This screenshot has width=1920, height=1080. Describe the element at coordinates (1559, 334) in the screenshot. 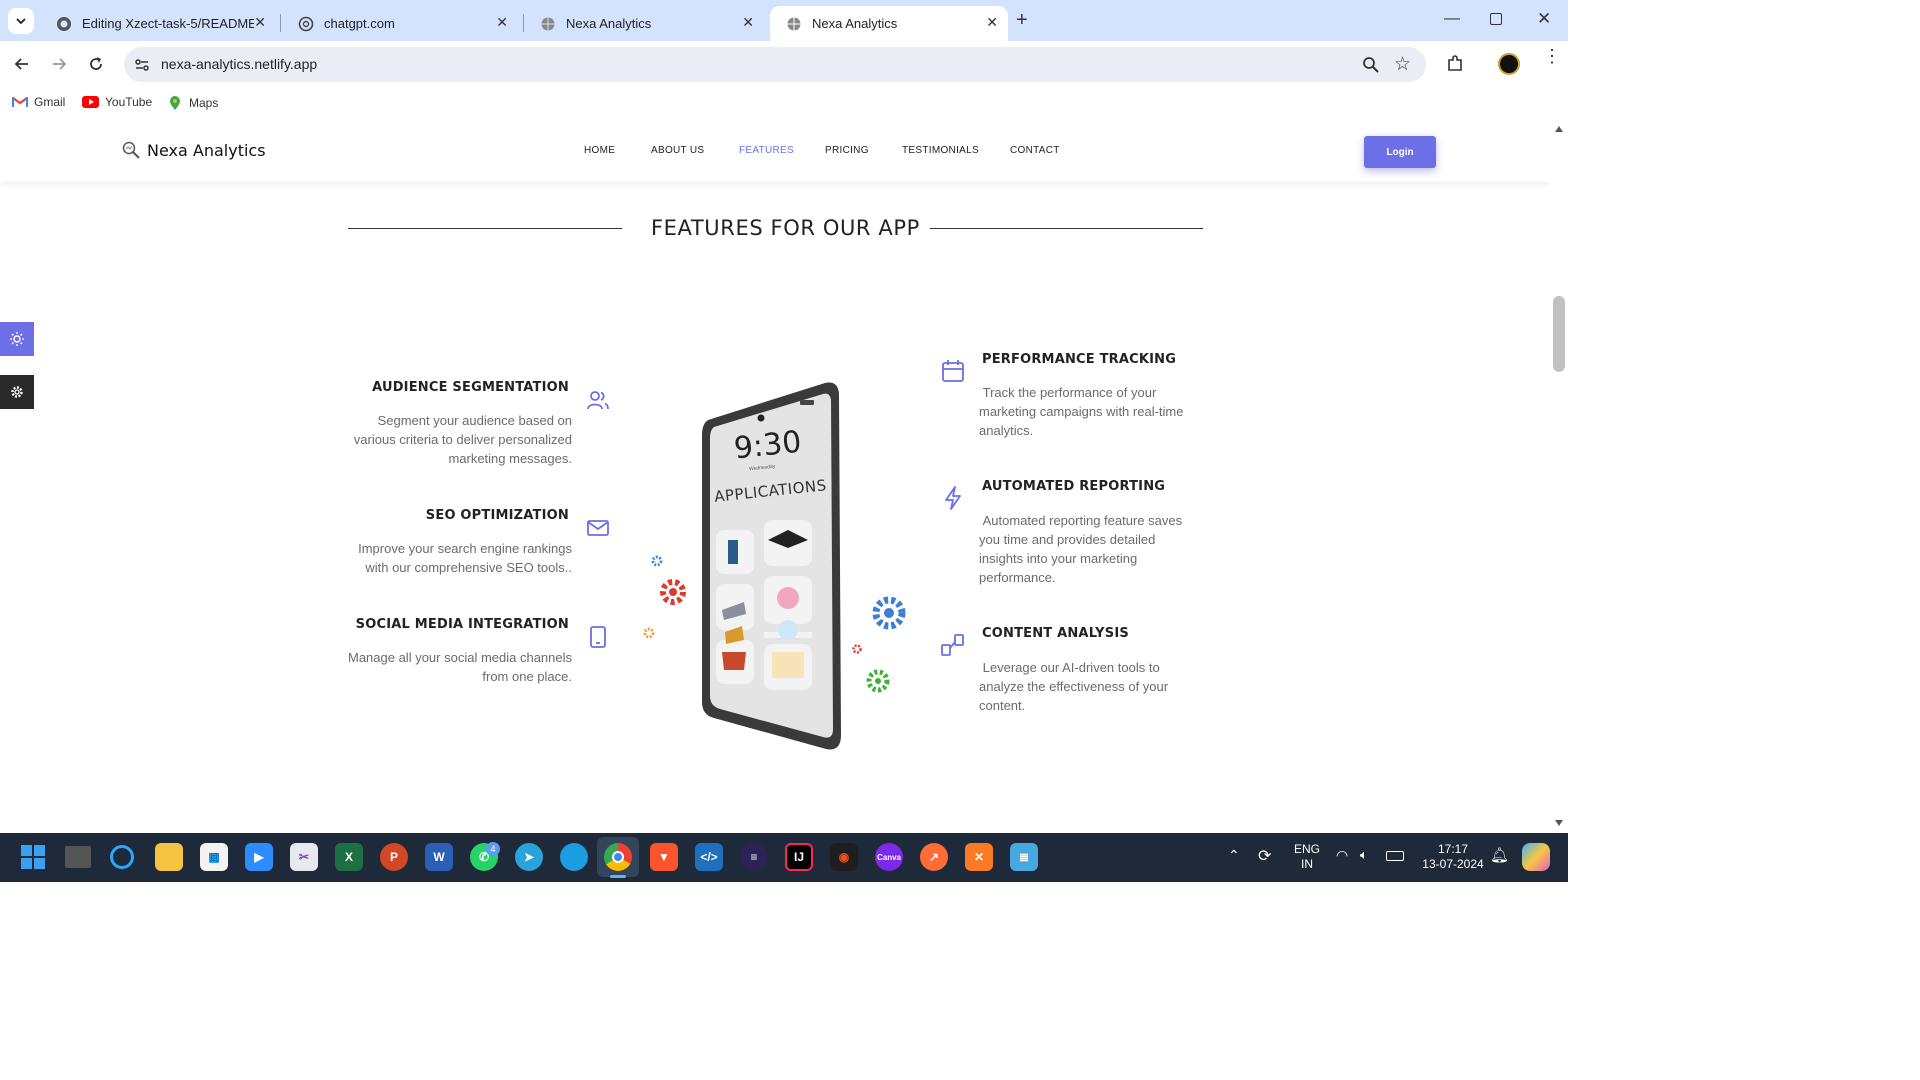

I see `scrollbar-thumb` at that location.